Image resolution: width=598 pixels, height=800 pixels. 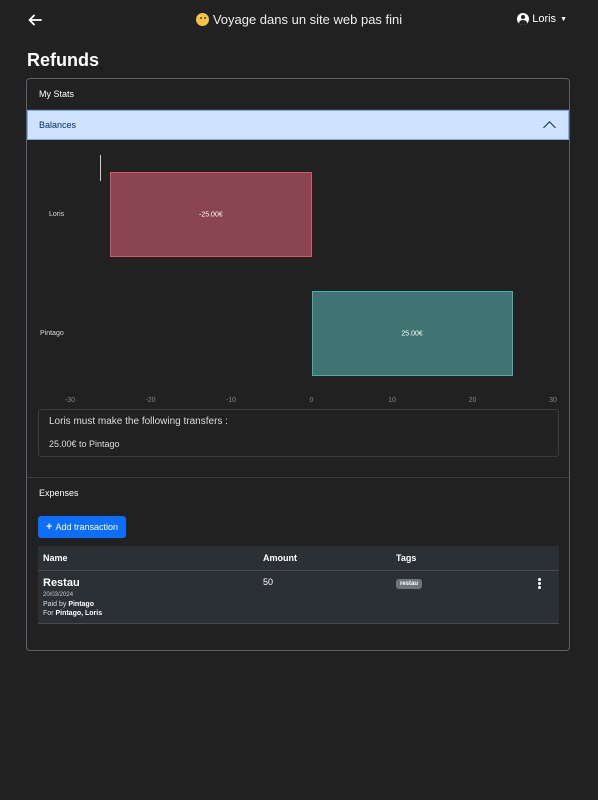 I want to click on user-circle-icon, so click(x=523, y=19).